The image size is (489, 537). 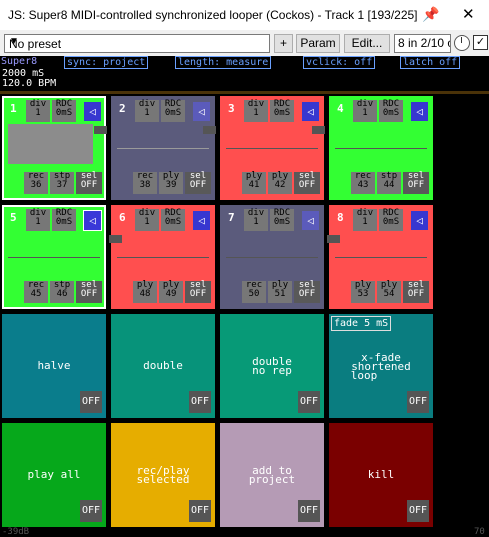 I want to click on rec-play-selected-button: rec/play selected OFF, so click(x=163, y=475).